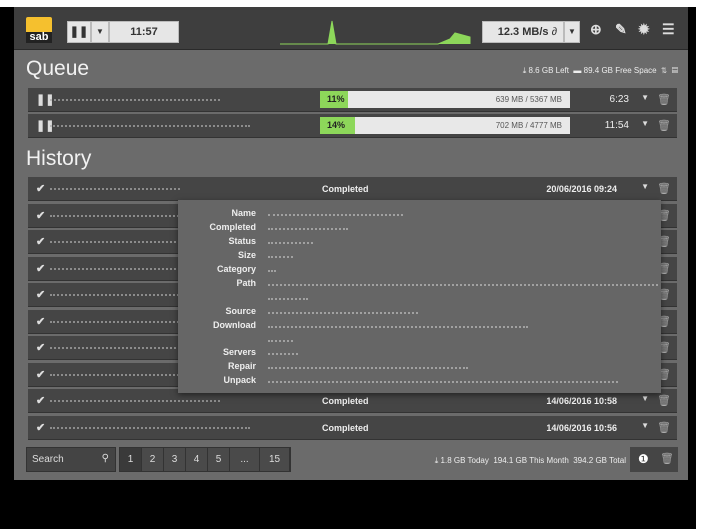 The height and width of the screenshot is (529, 704). Describe the element at coordinates (39, 30) in the screenshot. I see `sab-logo: sab` at that location.